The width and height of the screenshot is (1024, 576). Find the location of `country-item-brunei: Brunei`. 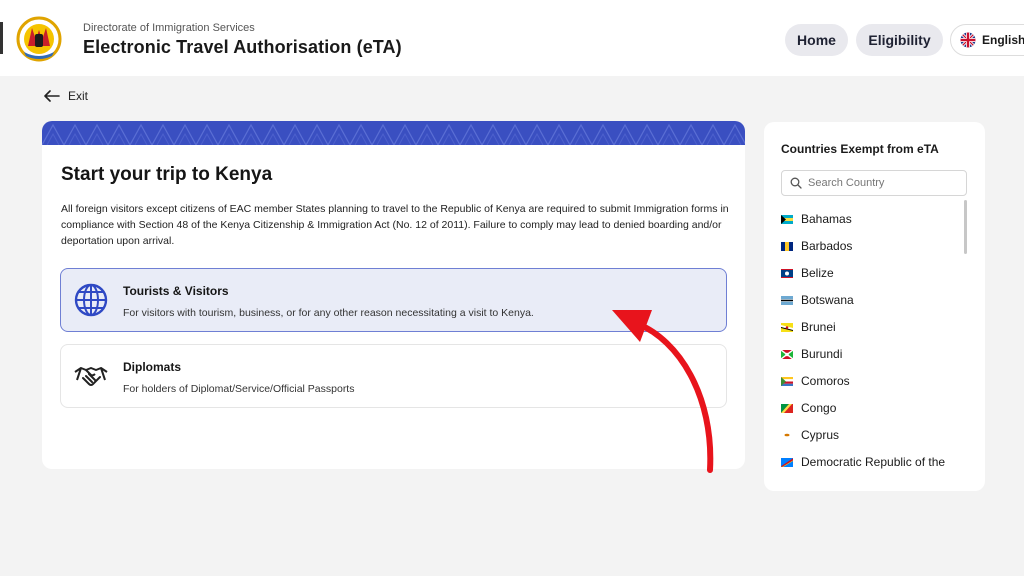

country-item-brunei: Brunei is located at coordinates (808, 327).